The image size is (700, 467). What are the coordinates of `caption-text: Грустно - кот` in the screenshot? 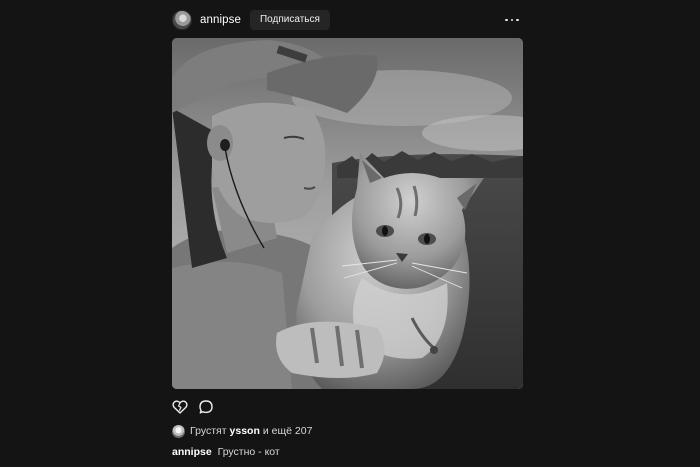 It's located at (248, 452).